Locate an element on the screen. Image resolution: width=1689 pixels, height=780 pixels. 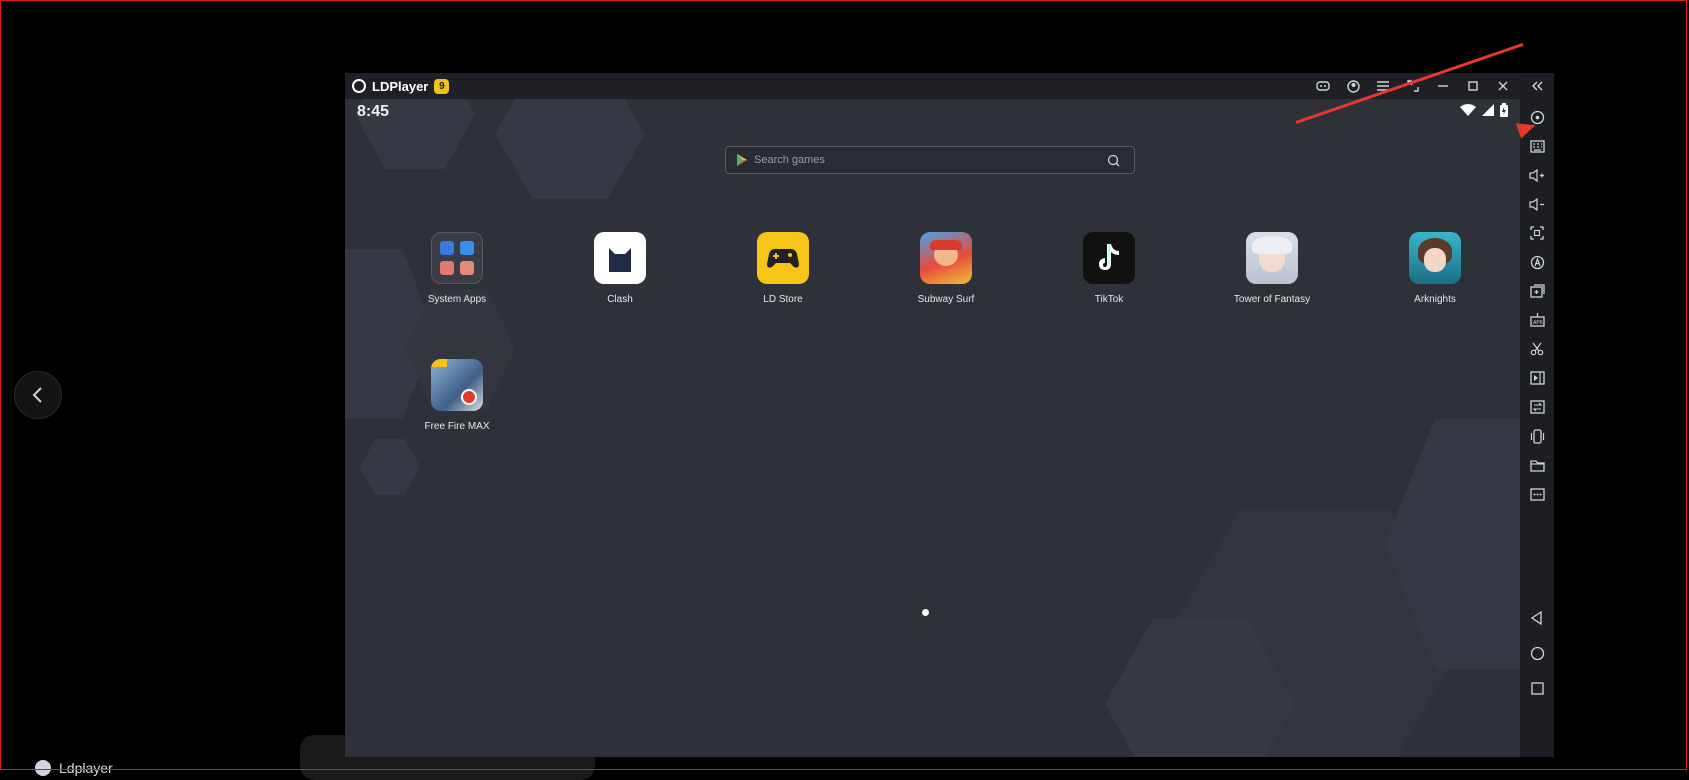
search-icon is located at coordinates (1113, 160).